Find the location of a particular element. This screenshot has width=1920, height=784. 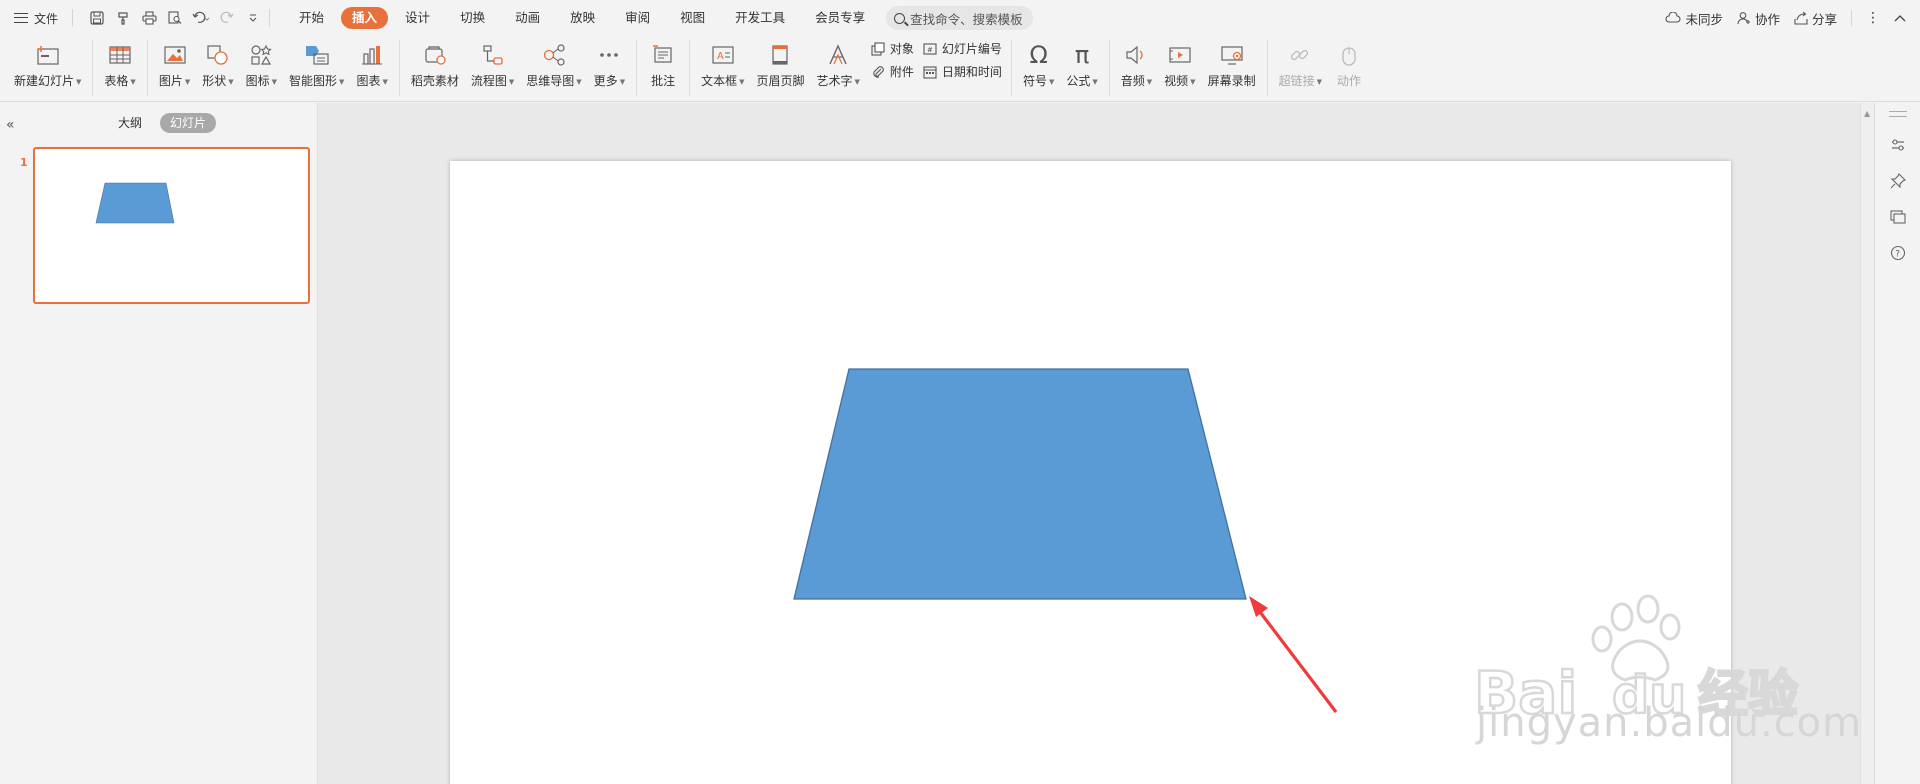

tab-animations: 动画 is located at coordinates (527, 18).